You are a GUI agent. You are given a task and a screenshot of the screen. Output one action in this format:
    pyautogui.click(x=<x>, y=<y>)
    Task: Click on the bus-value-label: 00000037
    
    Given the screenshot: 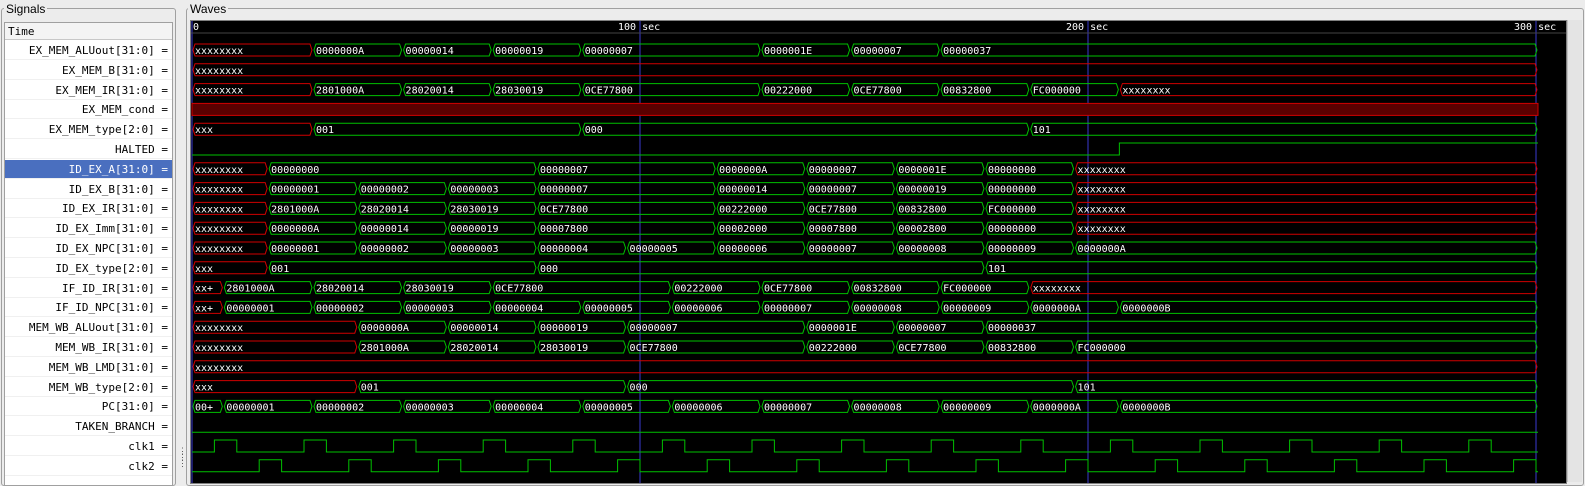 What is the action you would take?
    pyautogui.click(x=1012, y=328)
    